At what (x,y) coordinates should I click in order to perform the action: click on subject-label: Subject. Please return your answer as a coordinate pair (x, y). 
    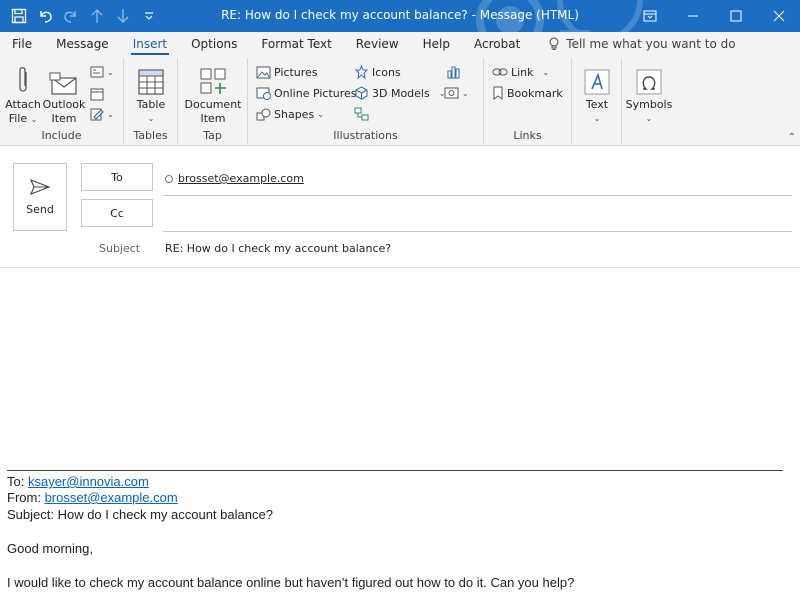
    Looking at the image, I should click on (120, 248).